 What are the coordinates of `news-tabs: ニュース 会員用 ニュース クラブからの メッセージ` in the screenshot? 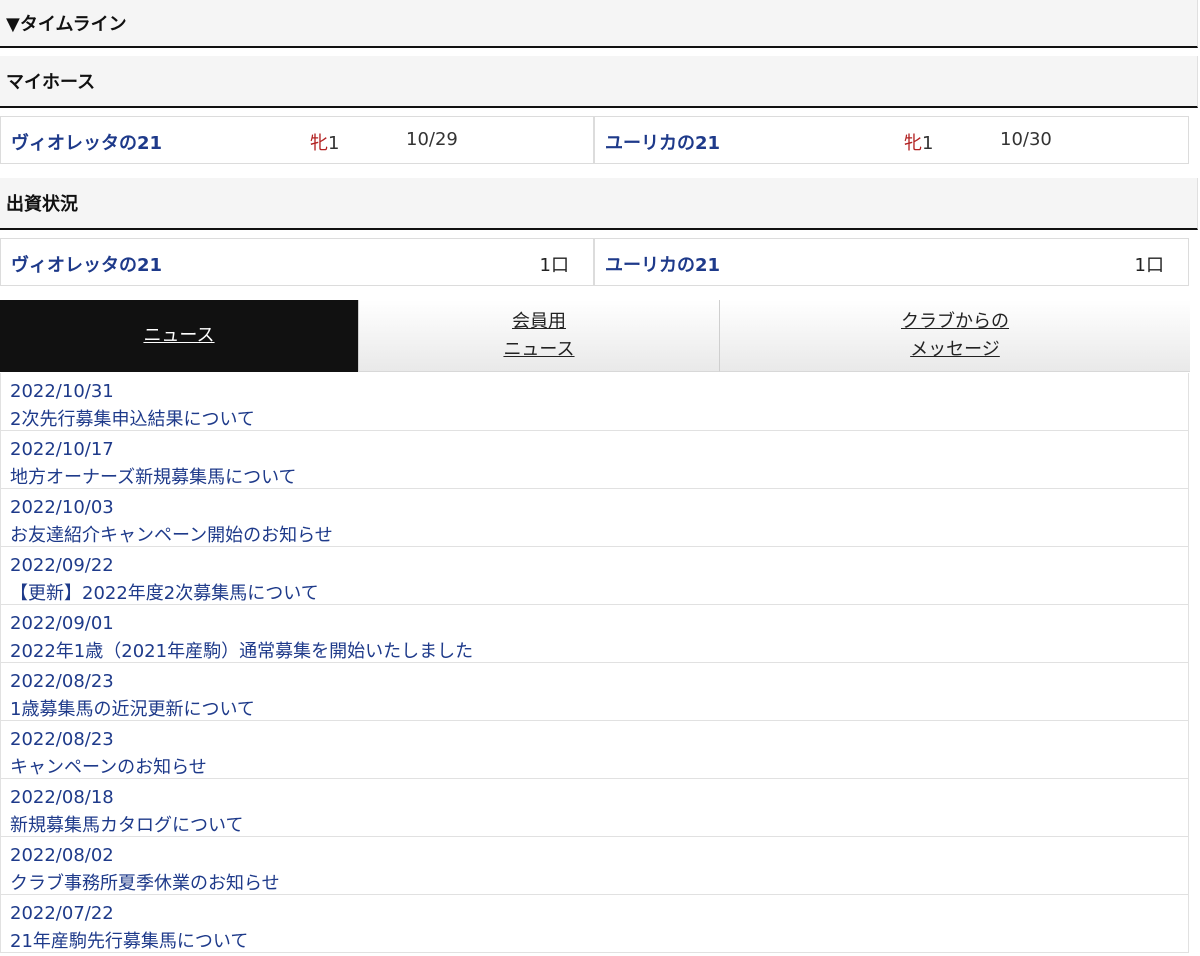 It's located at (600, 336).